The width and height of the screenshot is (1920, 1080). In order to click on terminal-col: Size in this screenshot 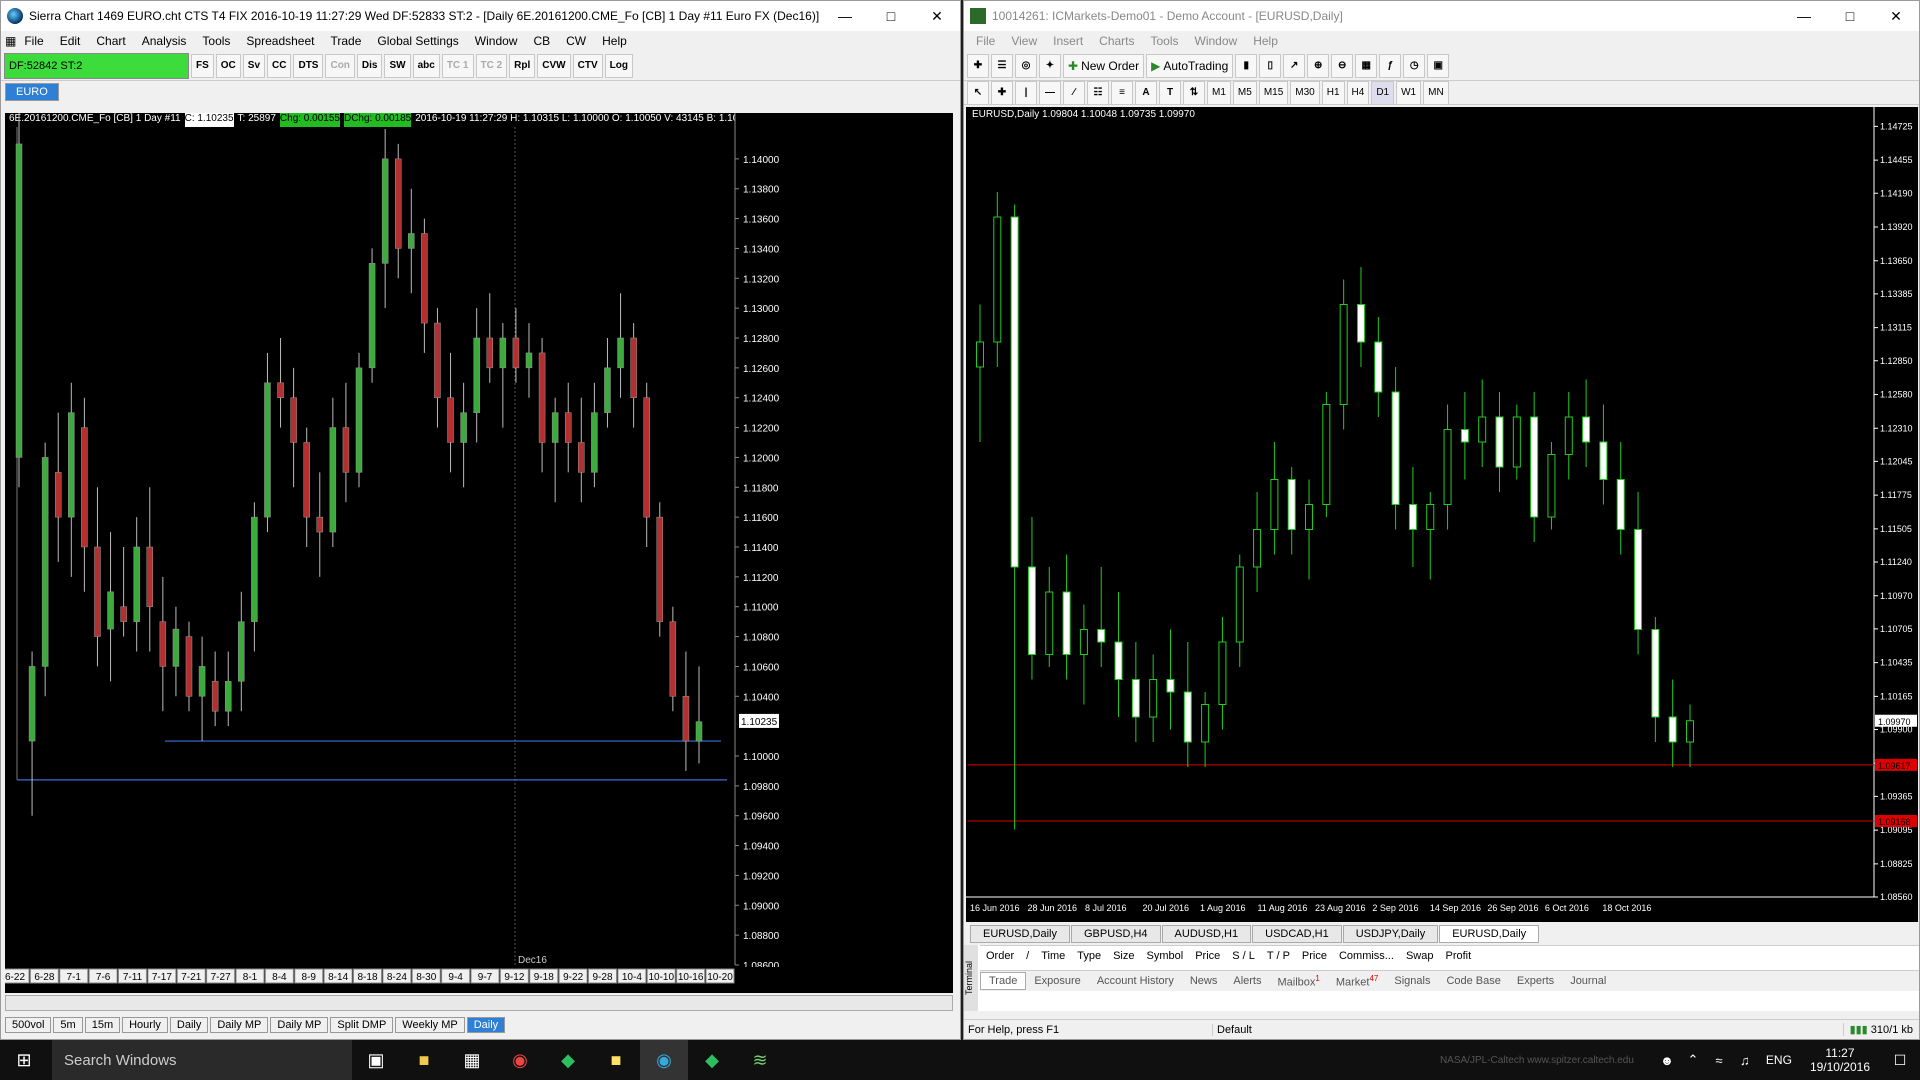, I will do `click(1123, 956)`.